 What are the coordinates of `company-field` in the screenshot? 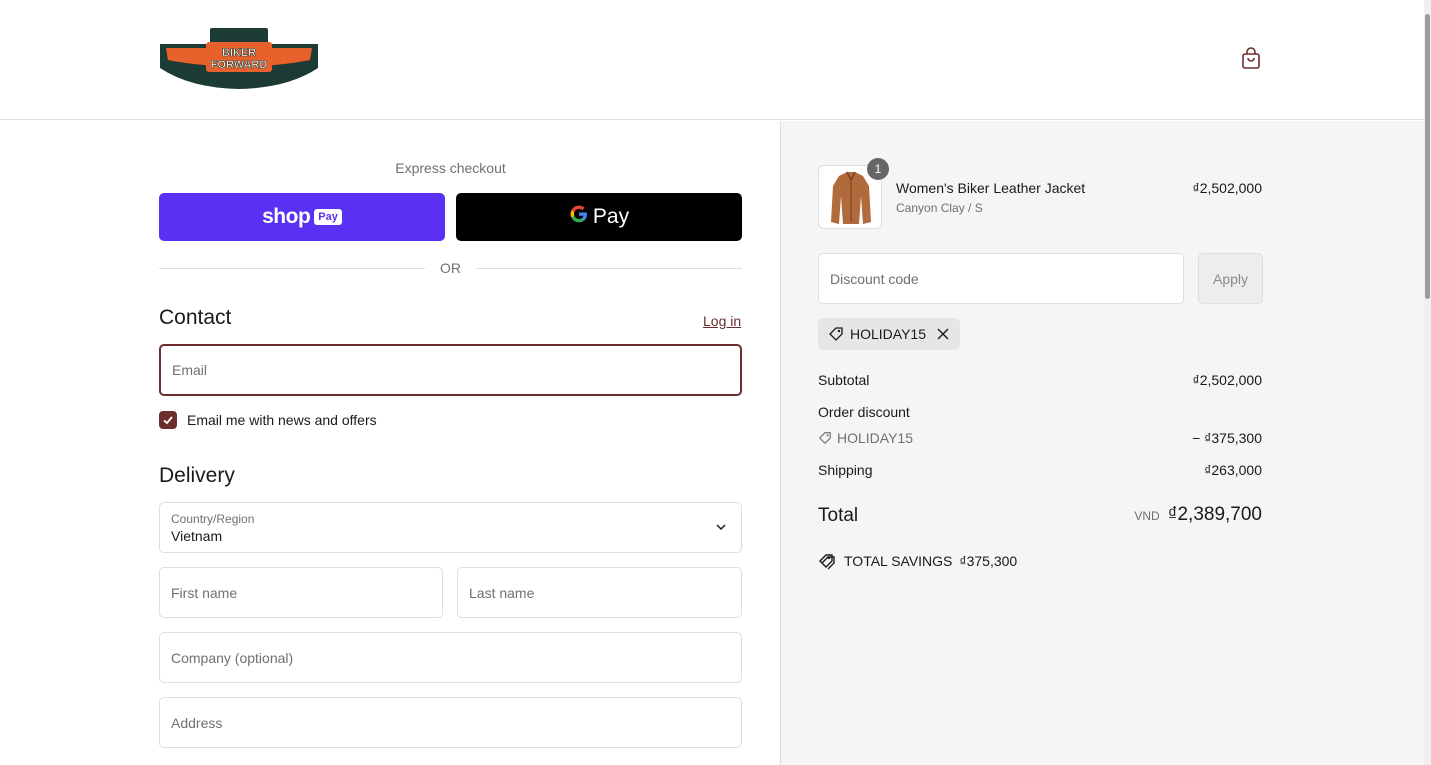 It's located at (450, 657).